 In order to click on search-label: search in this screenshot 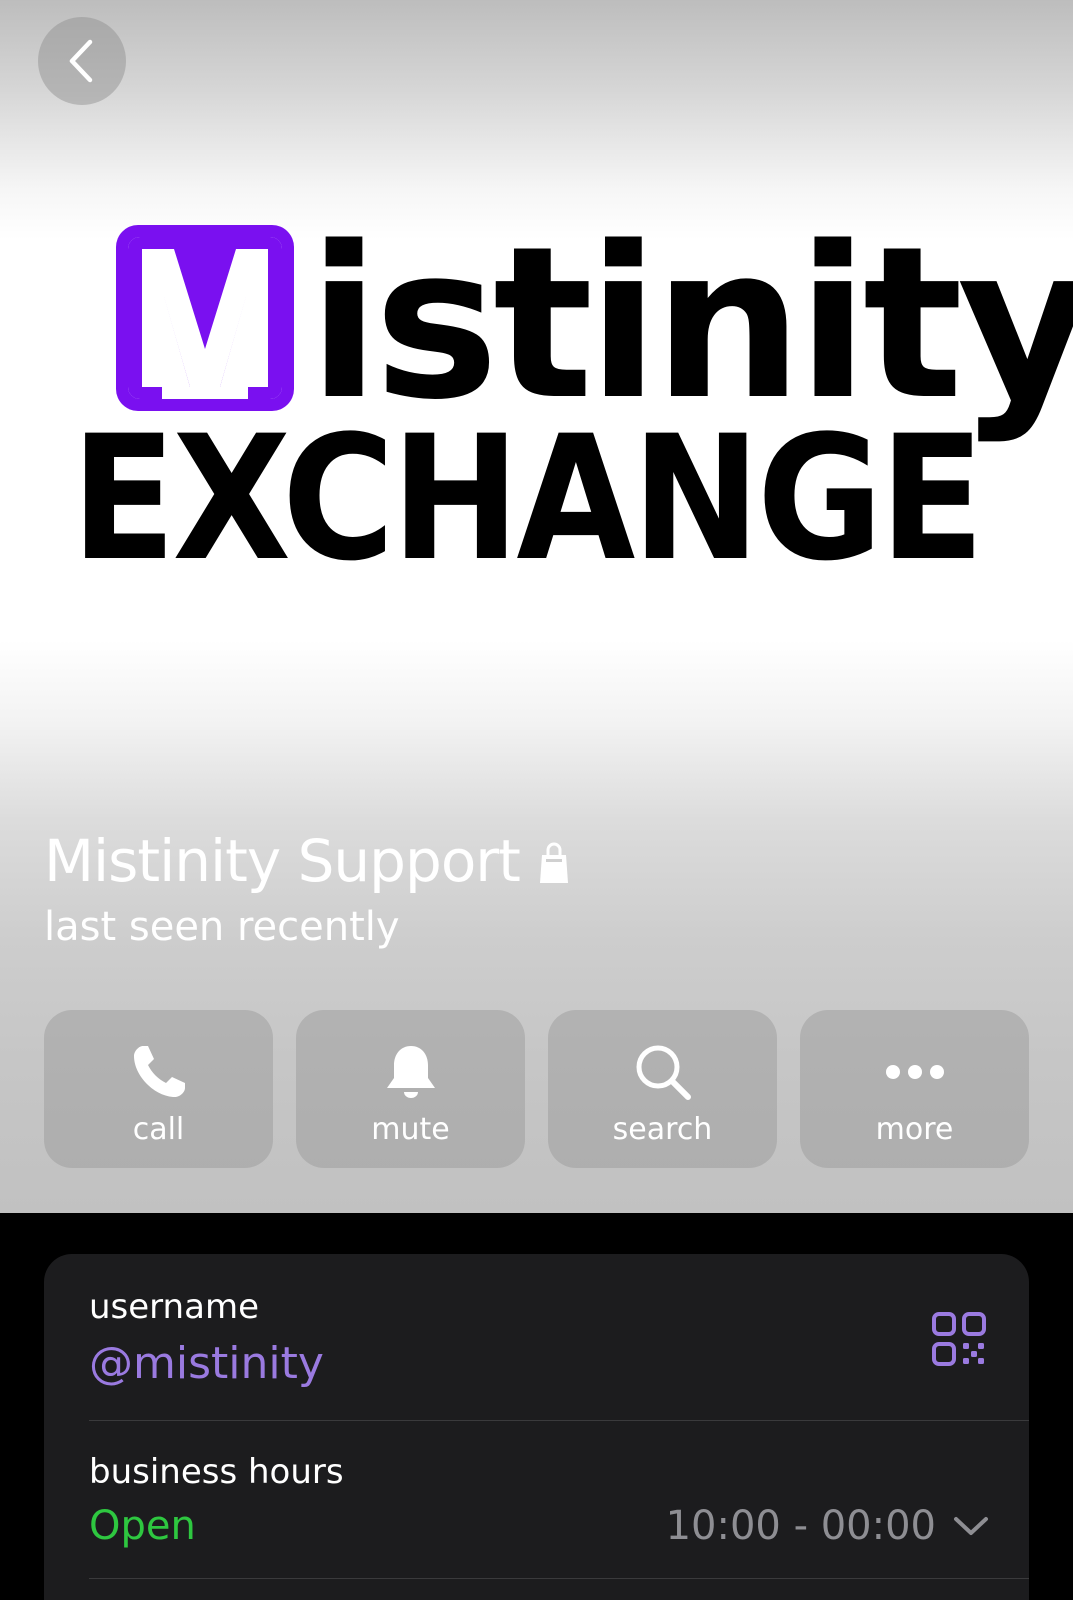, I will do `click(662, 1129)`.